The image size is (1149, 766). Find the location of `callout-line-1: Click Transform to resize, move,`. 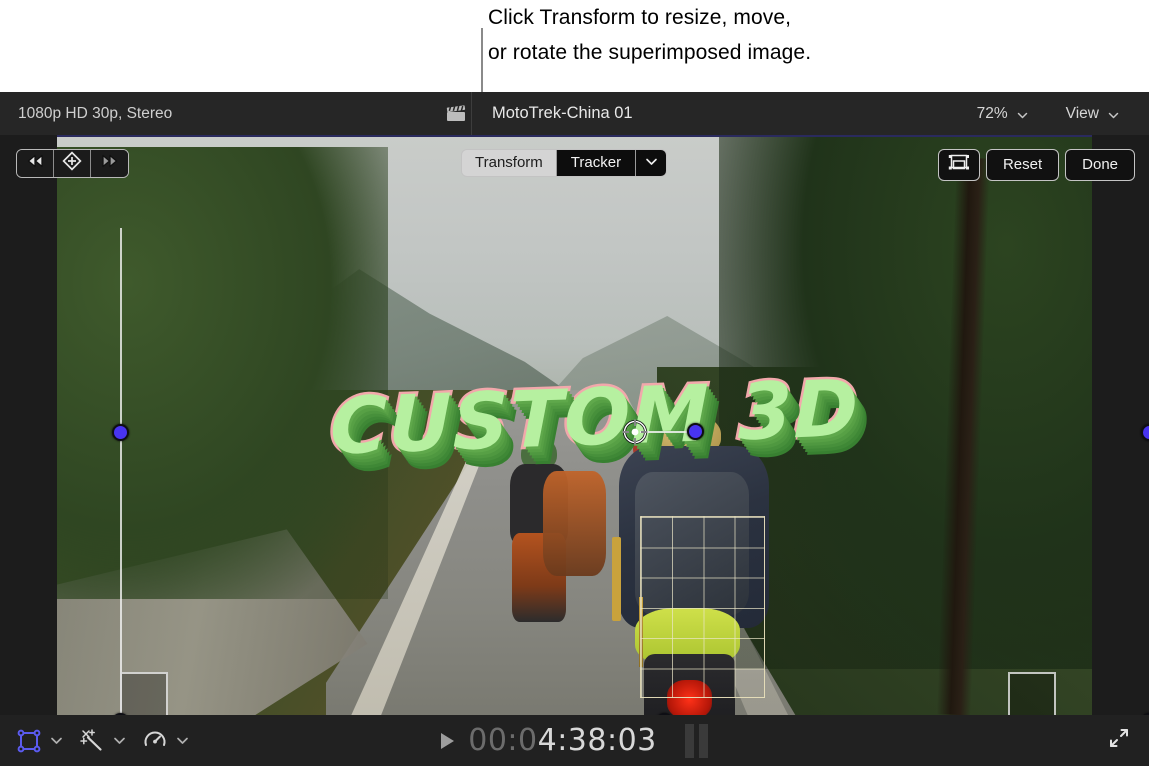

callout-line-1: Click Transform to resize, move, is located at coordinates (640, 17).